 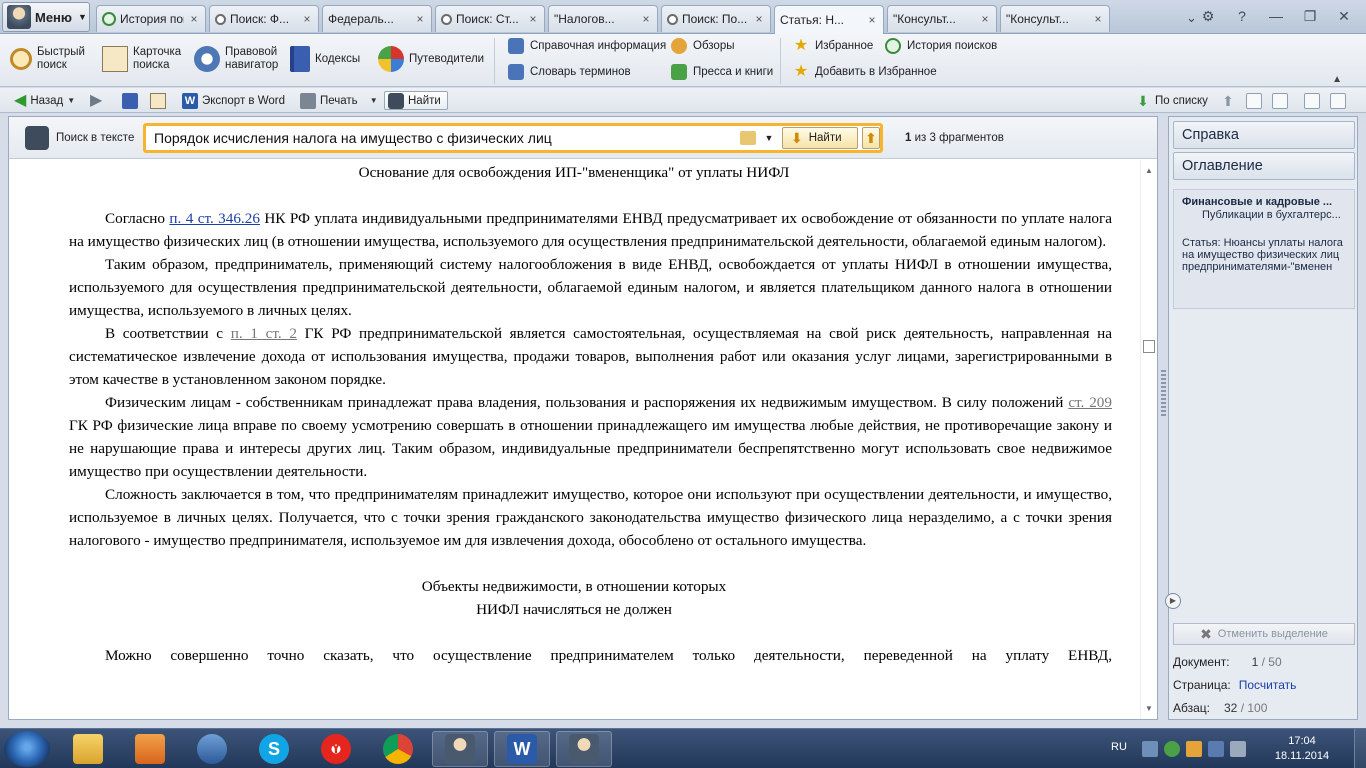 What do you see at coordinates (1149, 346) in the screenshot?
I see `scroll-thumb` at bounding box center [1149, 346].